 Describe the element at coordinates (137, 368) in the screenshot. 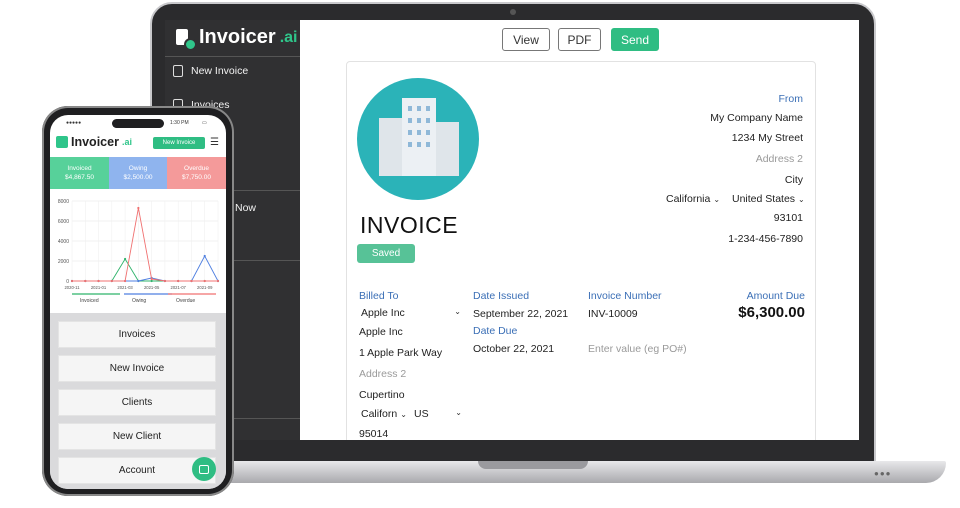

I see `menu-new-invoice-button: New Invoice` at that location.